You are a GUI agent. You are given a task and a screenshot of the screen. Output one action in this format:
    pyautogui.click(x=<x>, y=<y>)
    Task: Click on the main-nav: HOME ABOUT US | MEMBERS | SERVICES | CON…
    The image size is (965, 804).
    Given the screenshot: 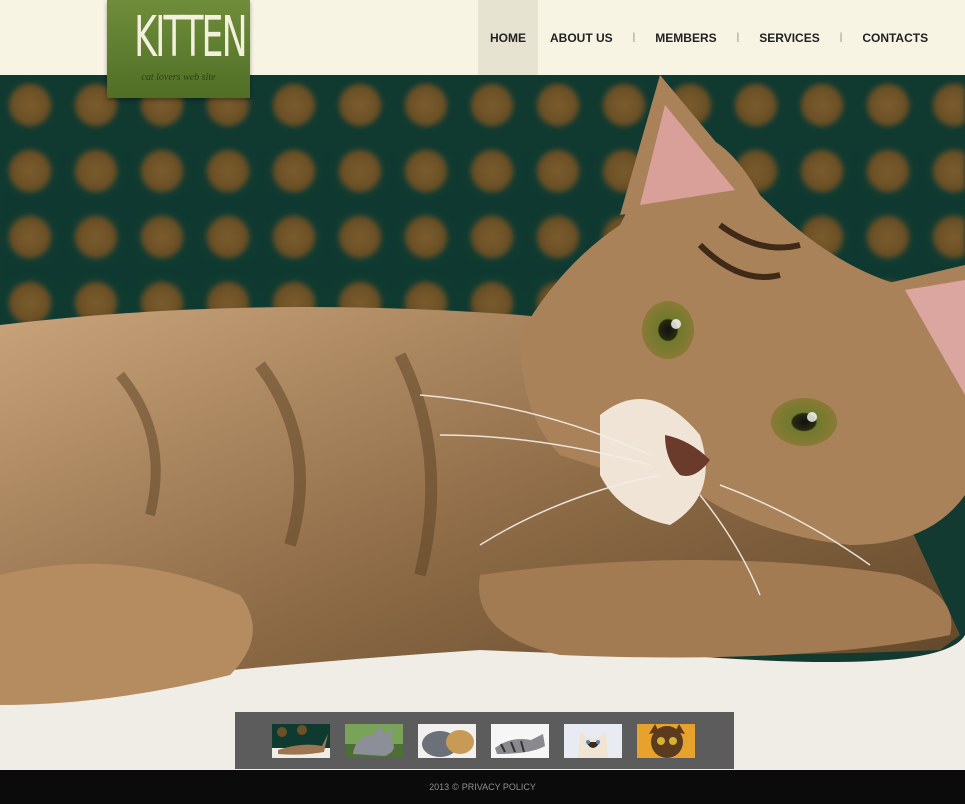 What is the action you would take?
    pyautogui.click(x=709, y=37)
    